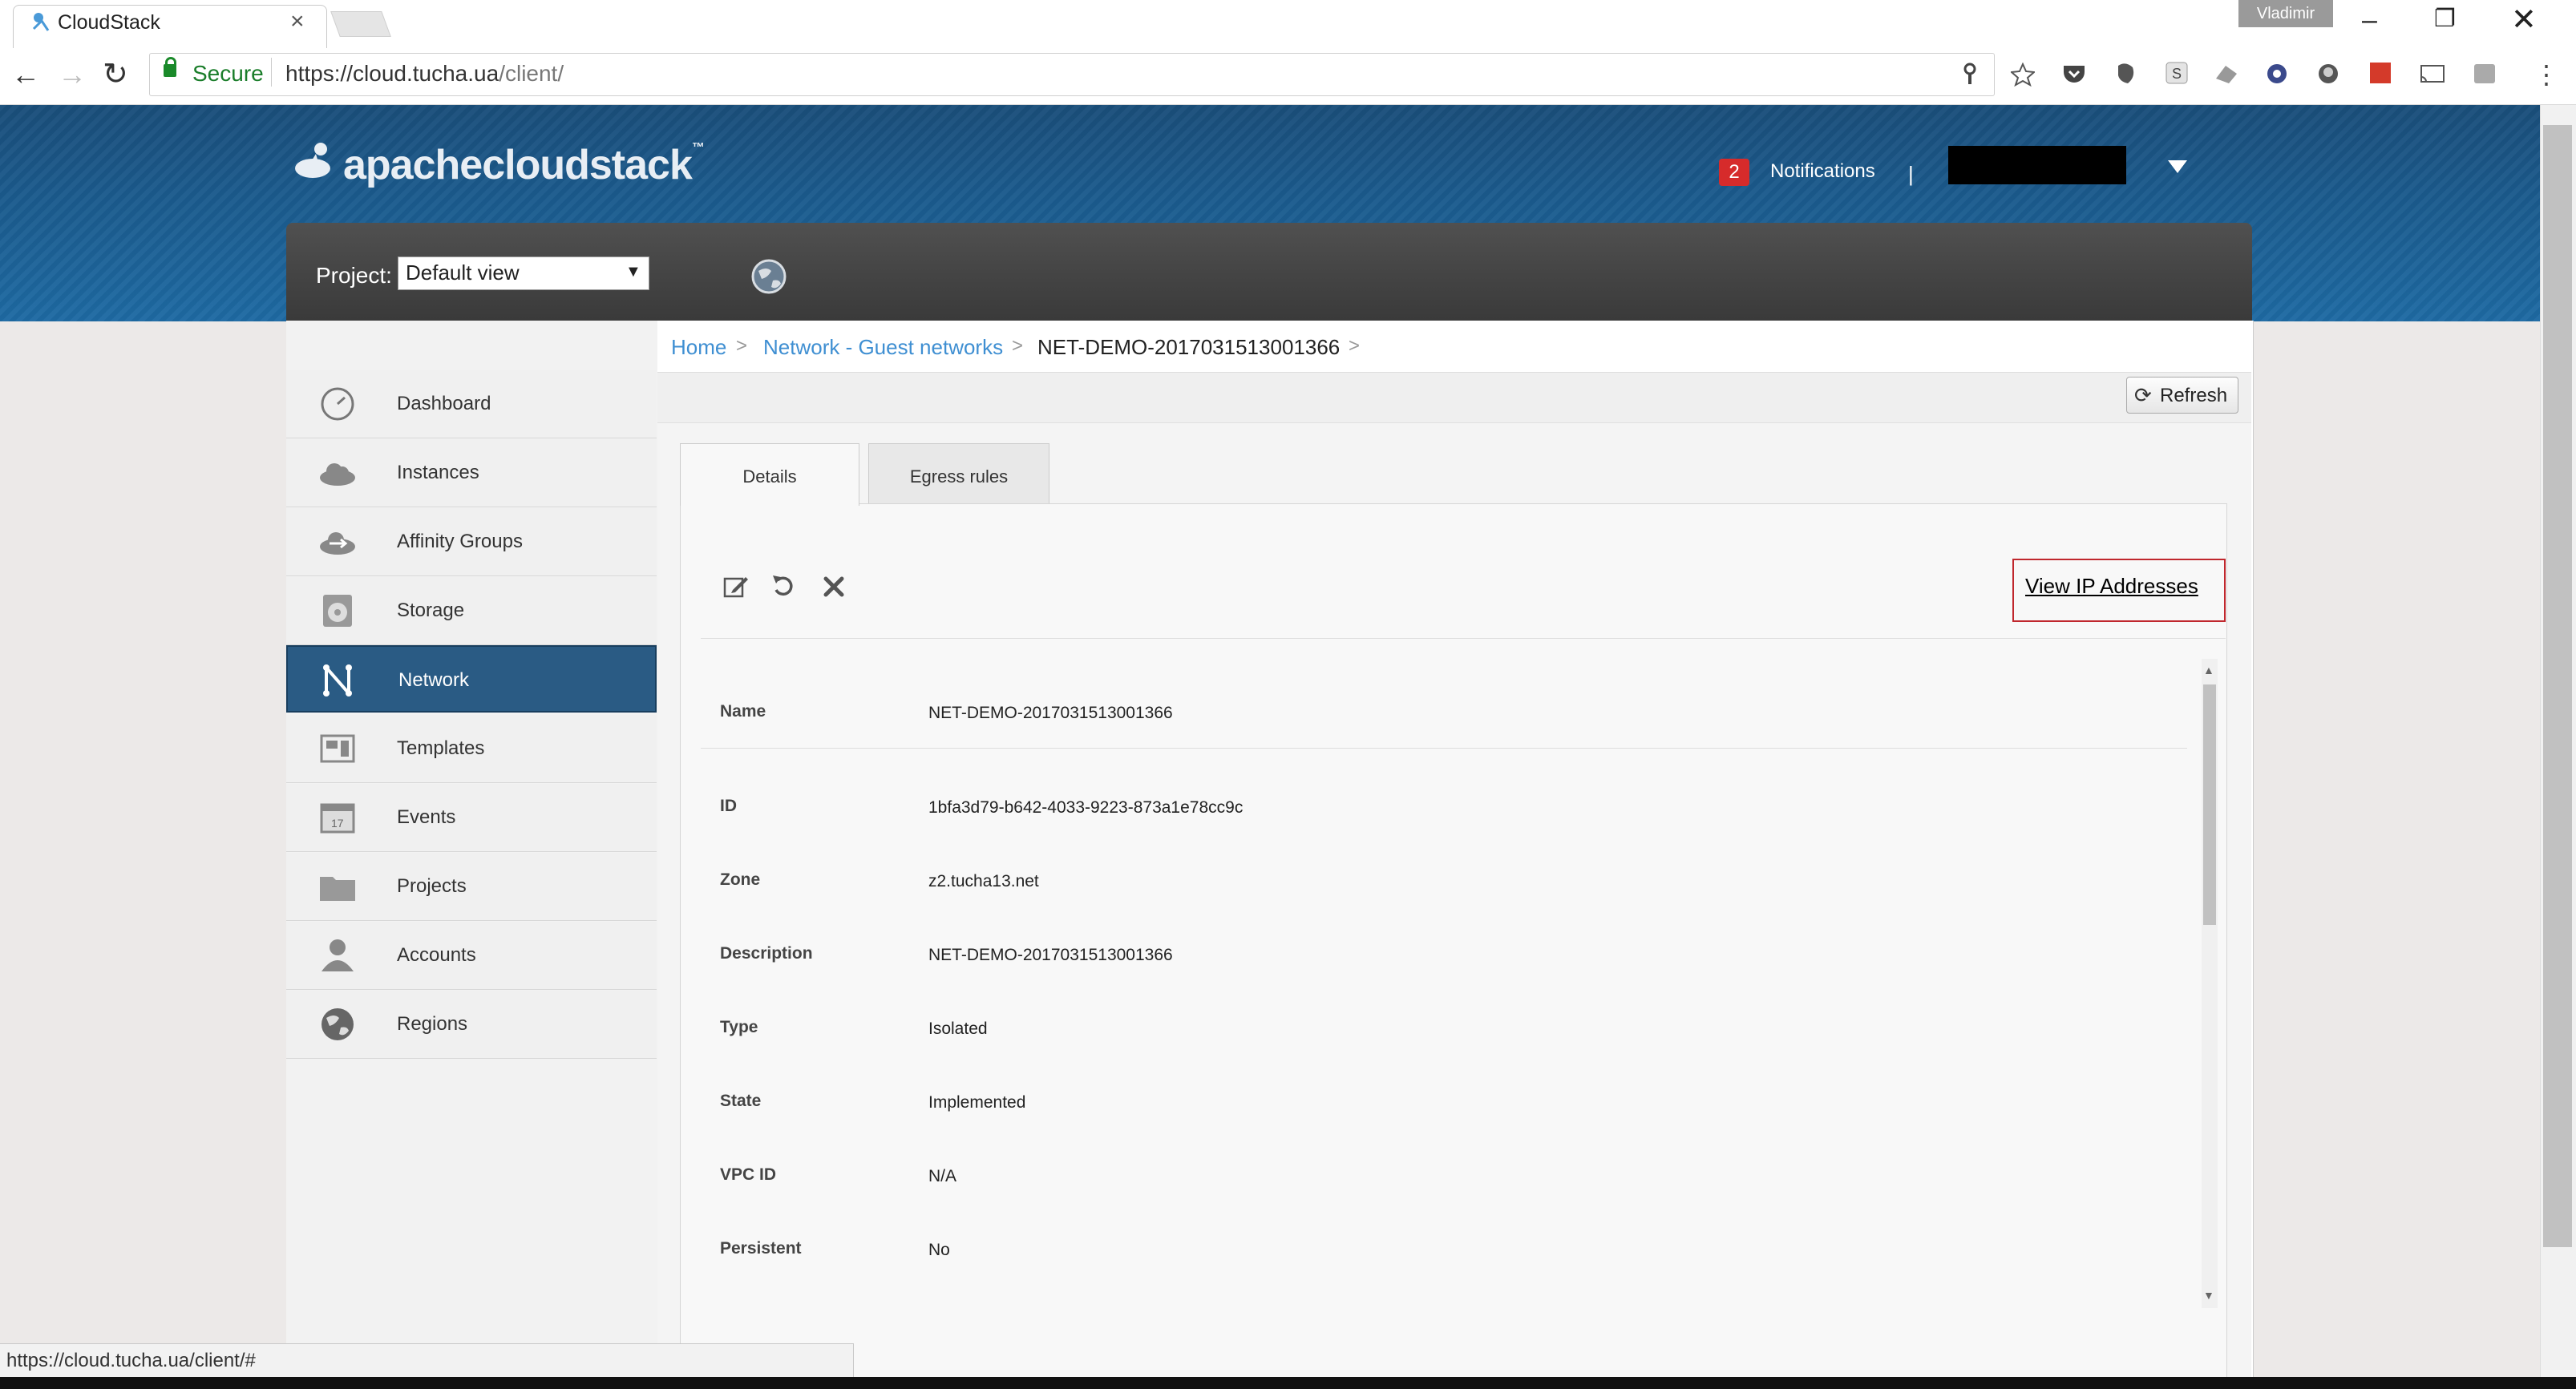 Image resolution: width=2576 pixels, height=1389 pixels. I want to click on delete-icon, so click(834, 586).